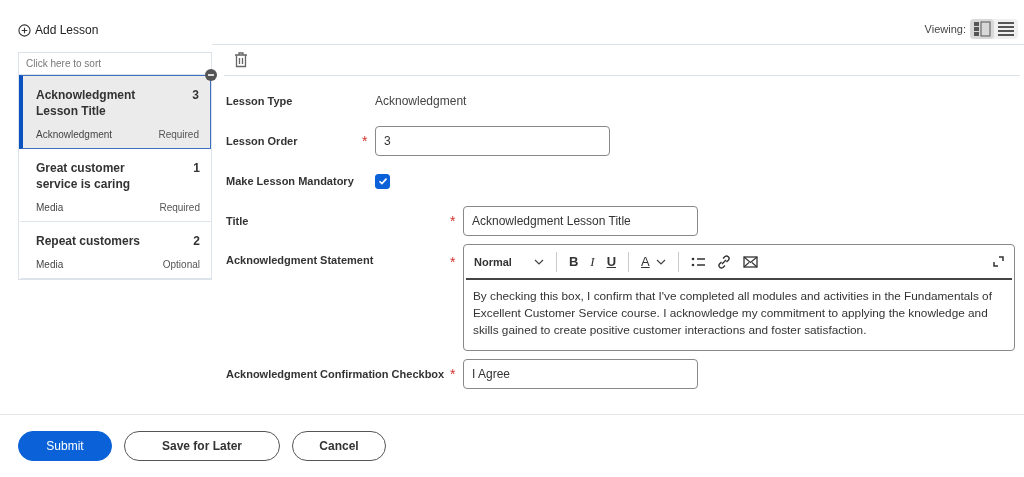 The height and width of the screenshot is (477, 1024). Describe the element at coordinates (573, 261) in the screenshot. I see `bold-button: B` at that location.